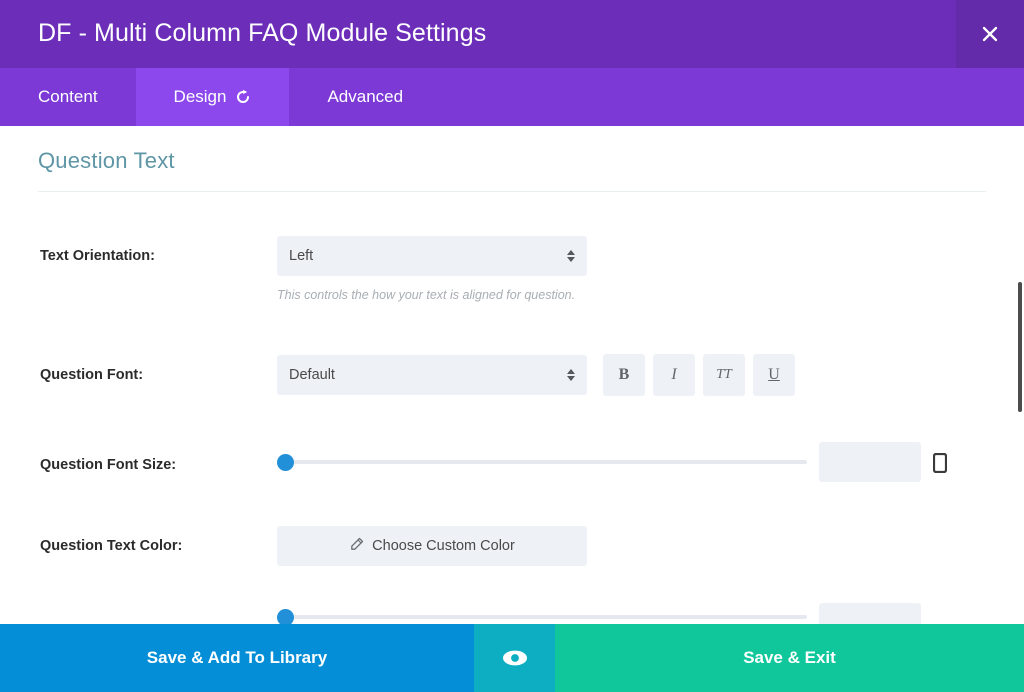  I want to click on scrollbar-thumb, so click(1020, 347).